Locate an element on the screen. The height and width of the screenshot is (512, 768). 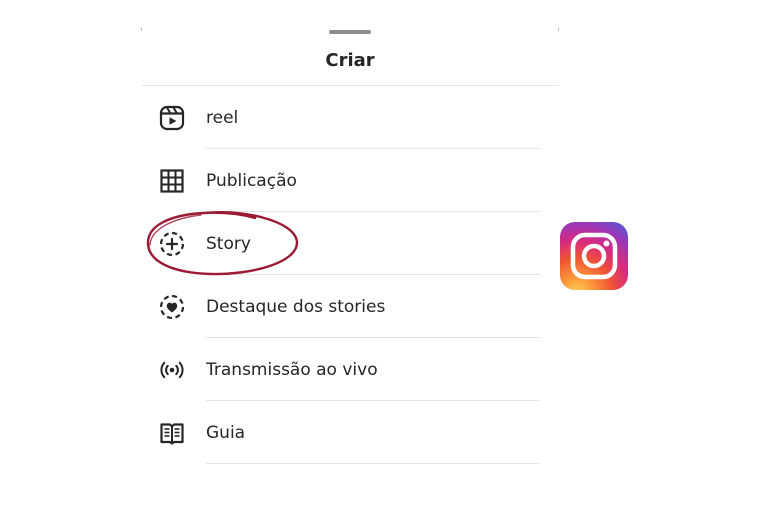
menu-item-label: Story is located at coordinates (228, 244).